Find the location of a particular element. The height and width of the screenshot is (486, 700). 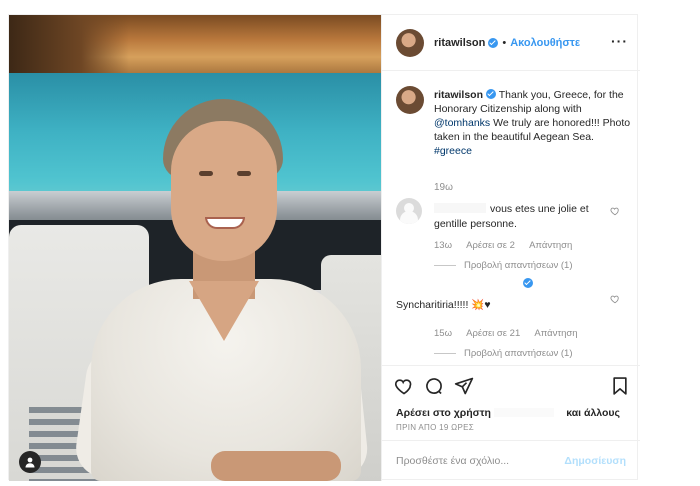

likes-prefix: Αρέσει στο χρήστη is located at coordinates (443, 413).